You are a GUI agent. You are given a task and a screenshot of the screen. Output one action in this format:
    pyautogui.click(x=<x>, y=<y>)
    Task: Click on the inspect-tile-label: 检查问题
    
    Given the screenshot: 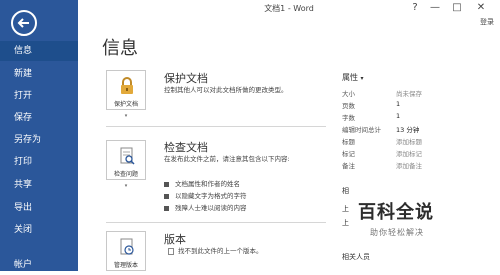 What is the action you would take?
    pyautogui.click(x=125, y=174)
    